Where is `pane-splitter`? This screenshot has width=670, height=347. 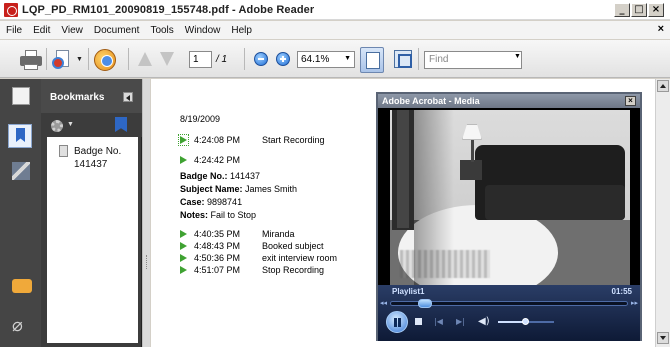
pane-splitter is located at coordinates (146, 213).